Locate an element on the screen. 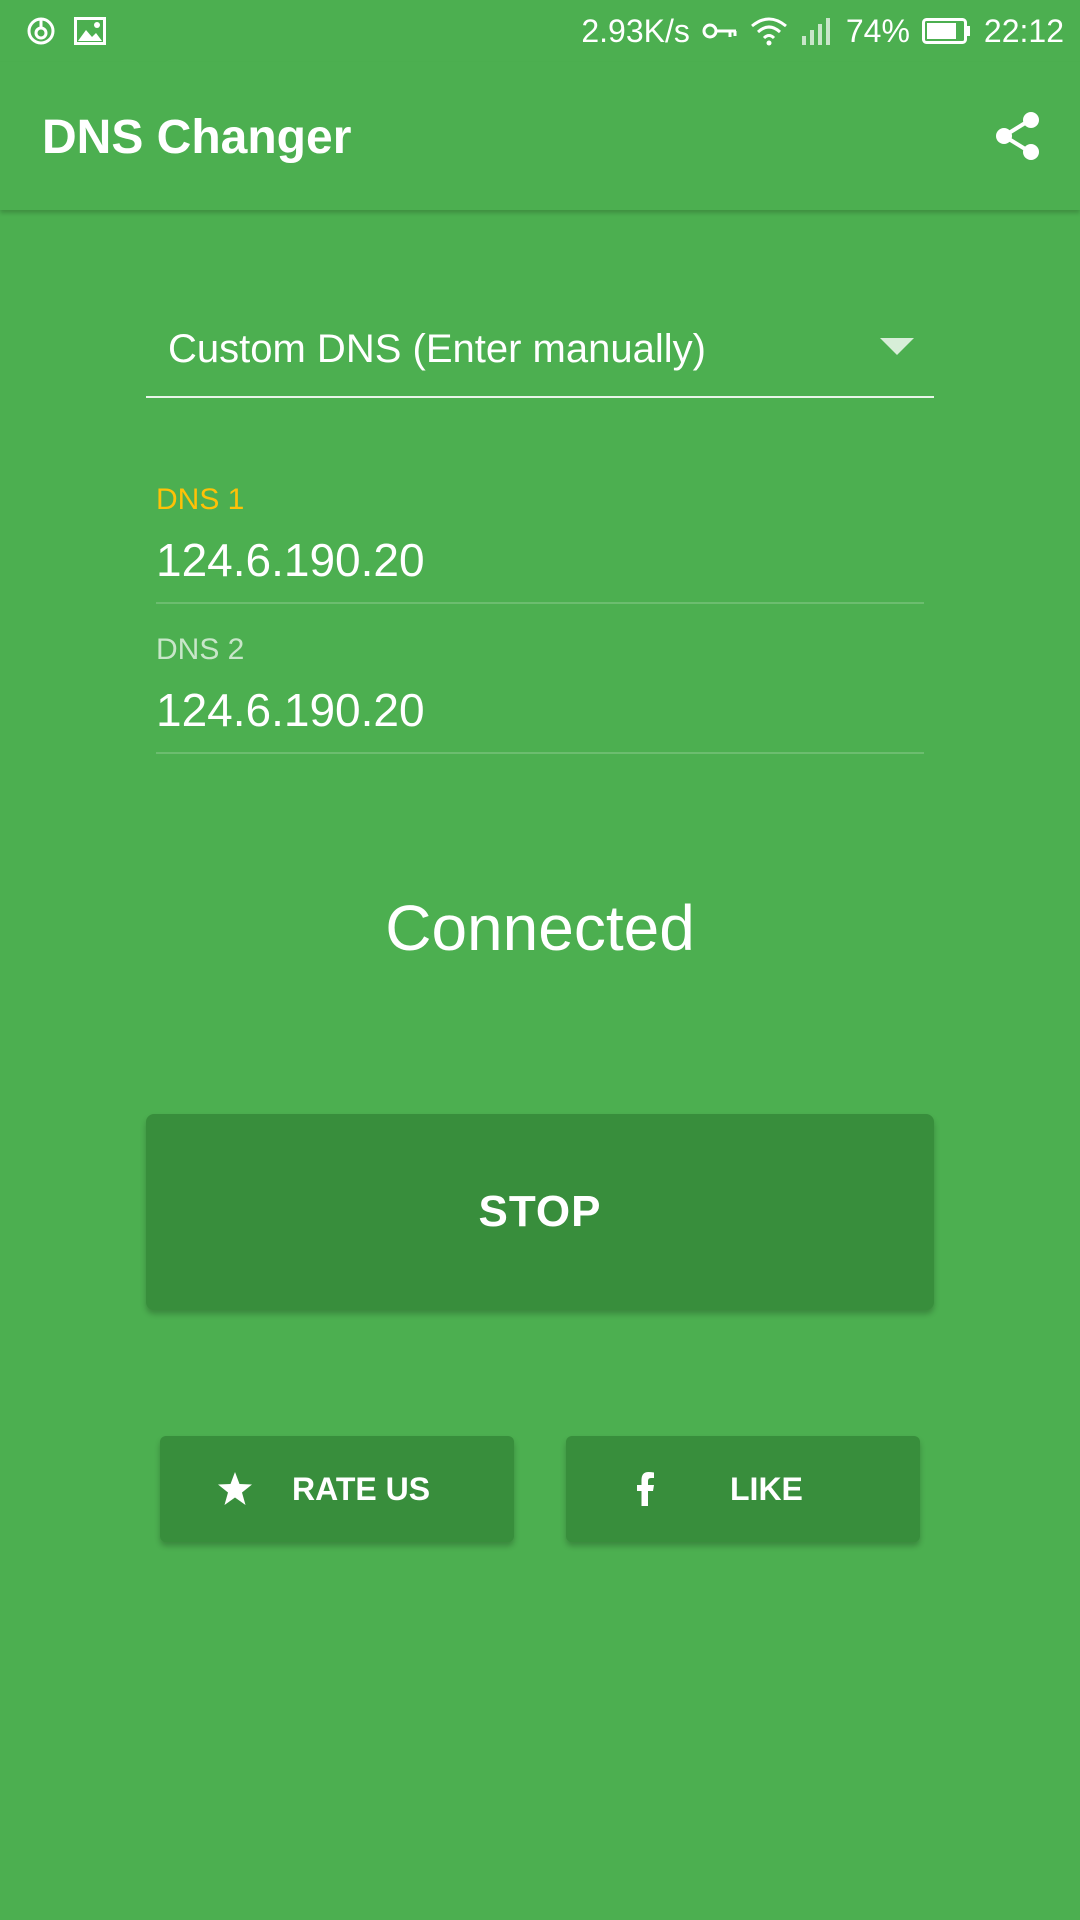 This screenshot has height=1920, width=1080. vpn-key-icon is located at coordinates (719, 31).